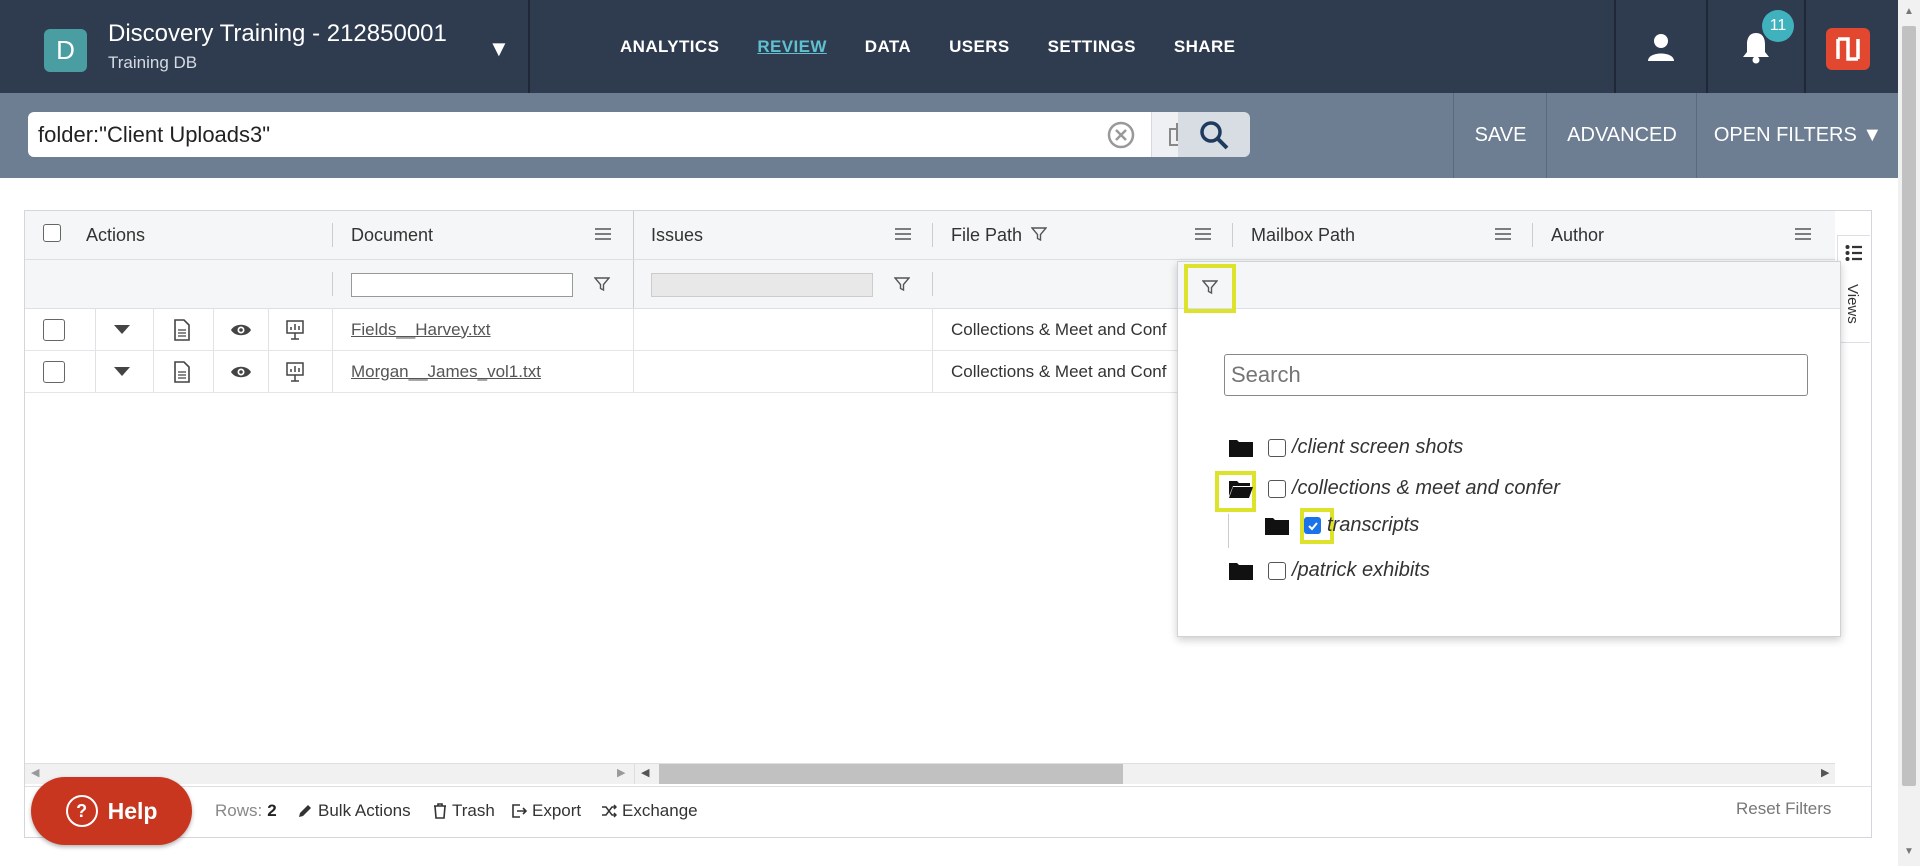 This screenshot has width=1920, height=866. What do you see at coordinates (111, 811) in the screenshot?
I see `help-button: ? Help` at bounding box center [111, 811].